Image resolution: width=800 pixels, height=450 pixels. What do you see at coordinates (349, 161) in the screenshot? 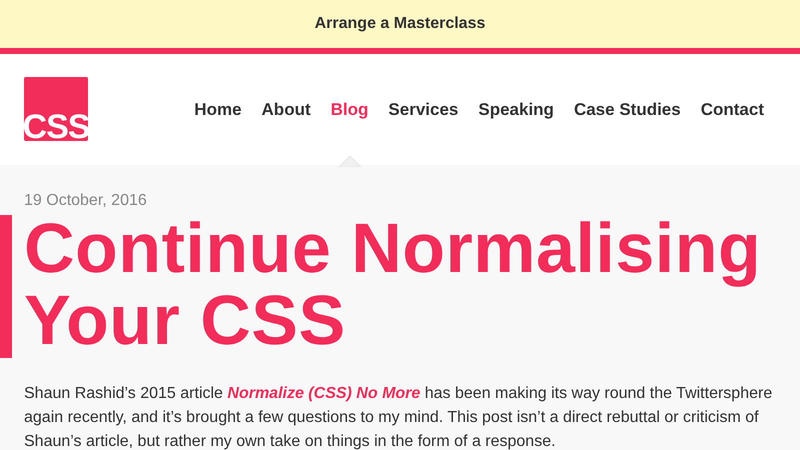
I see `active-pointer-icon` at bounding box center [349, 161].